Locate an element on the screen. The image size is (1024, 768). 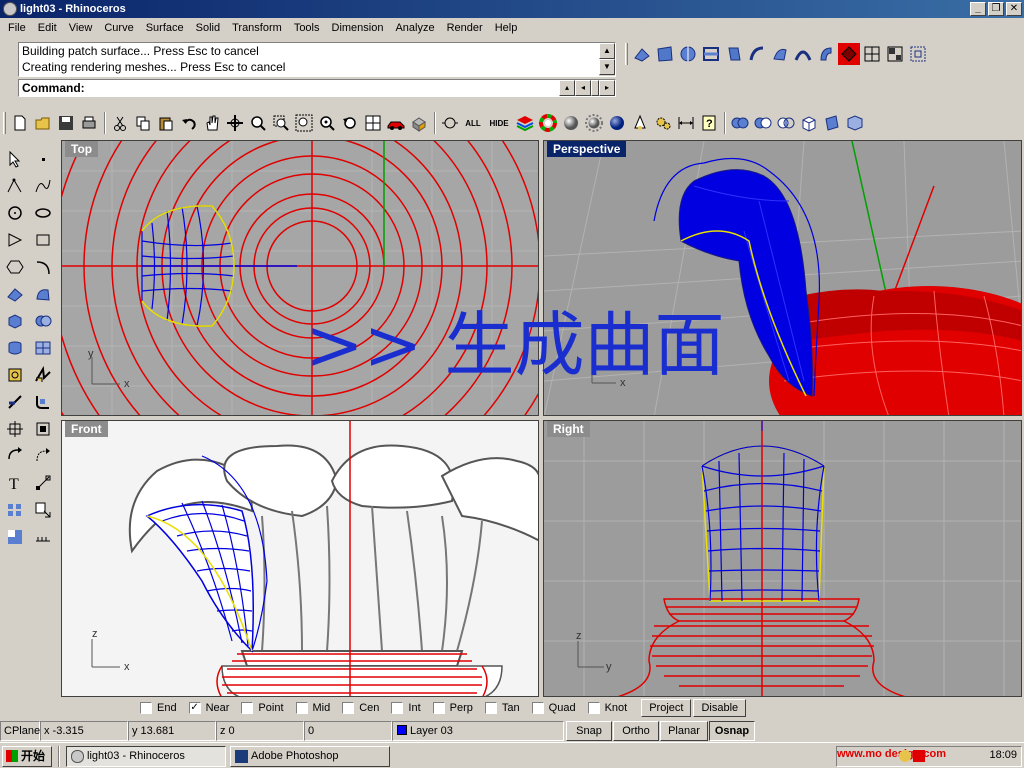
help-icon: ? is located at coordinates (709, 123).